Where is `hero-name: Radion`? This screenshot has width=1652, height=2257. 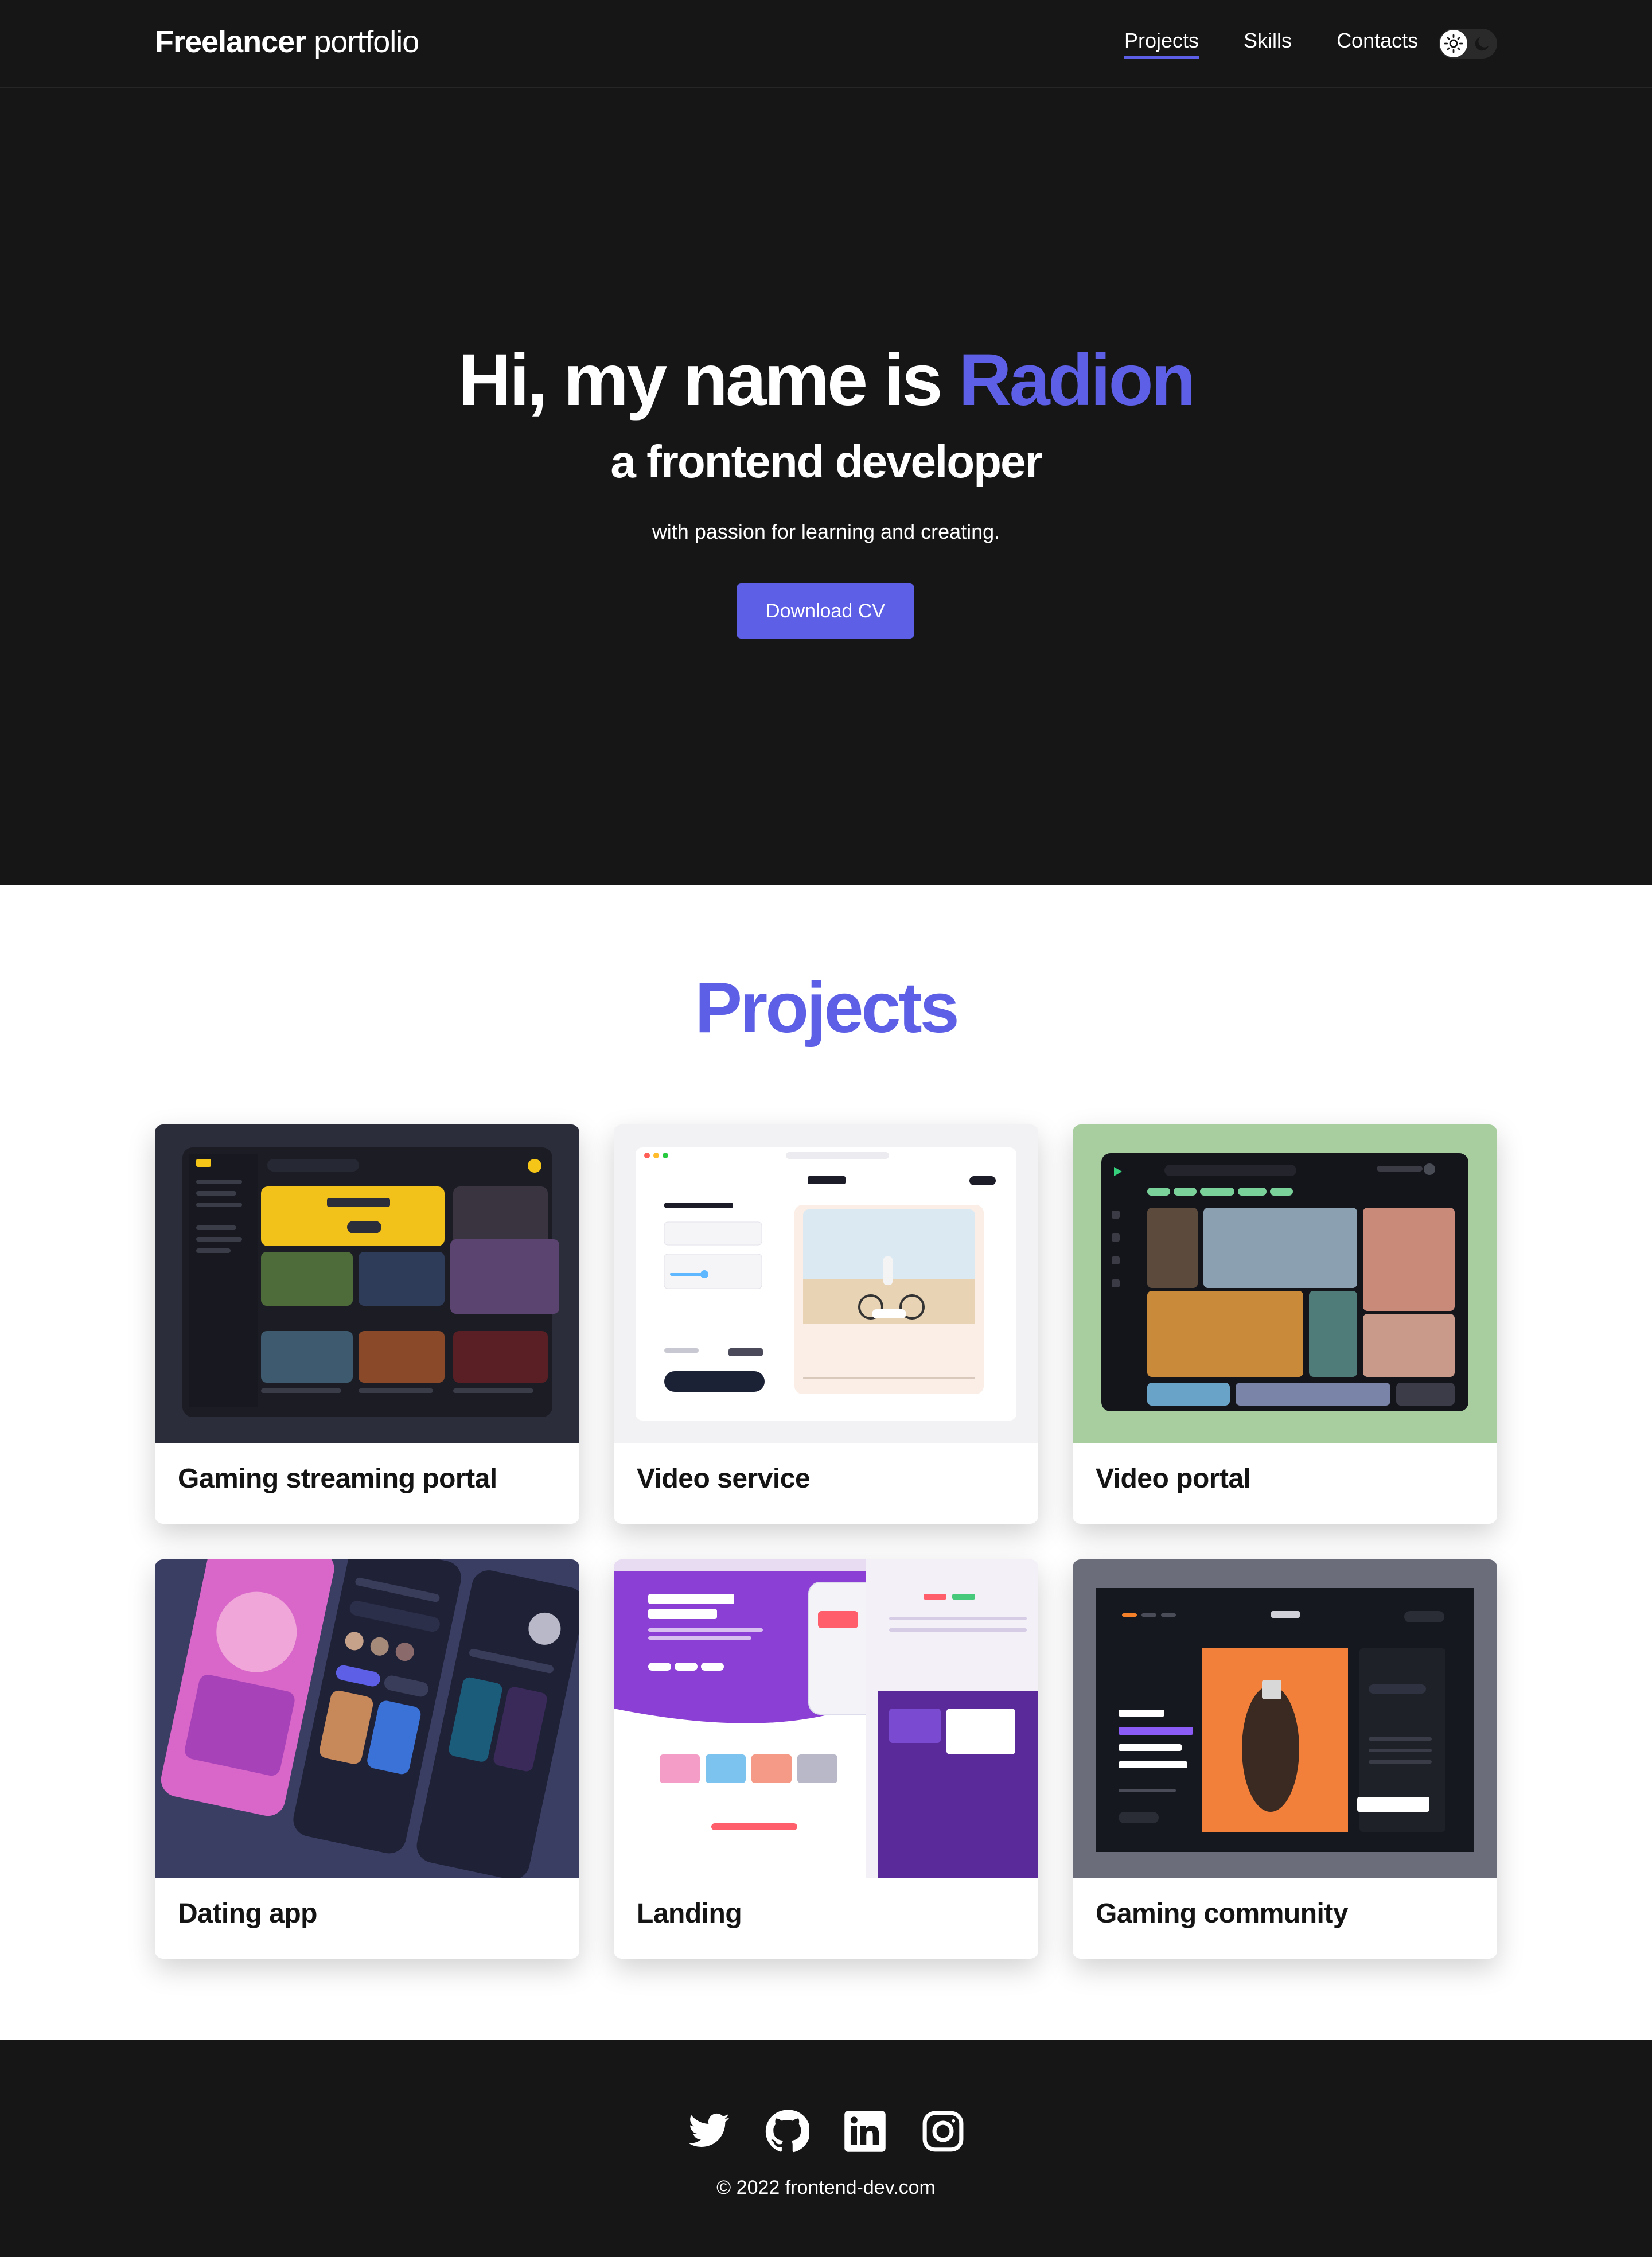 hero-name: Radion is located at coordinates (1077, 380).